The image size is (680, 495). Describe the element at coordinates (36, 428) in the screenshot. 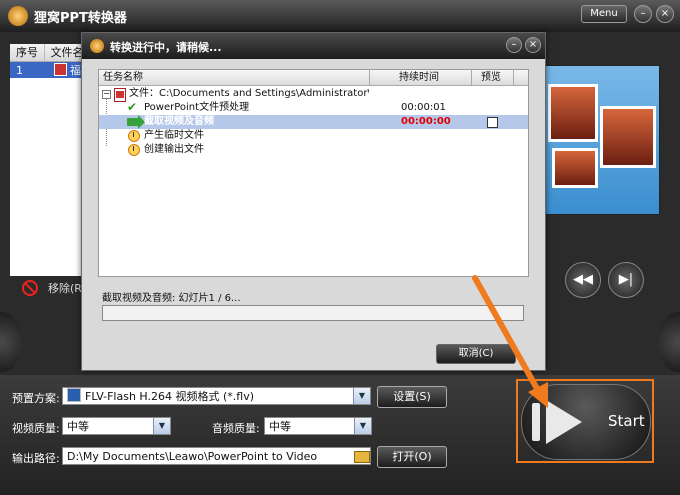

I see `video-quality-label: 视频质量:` at that location.